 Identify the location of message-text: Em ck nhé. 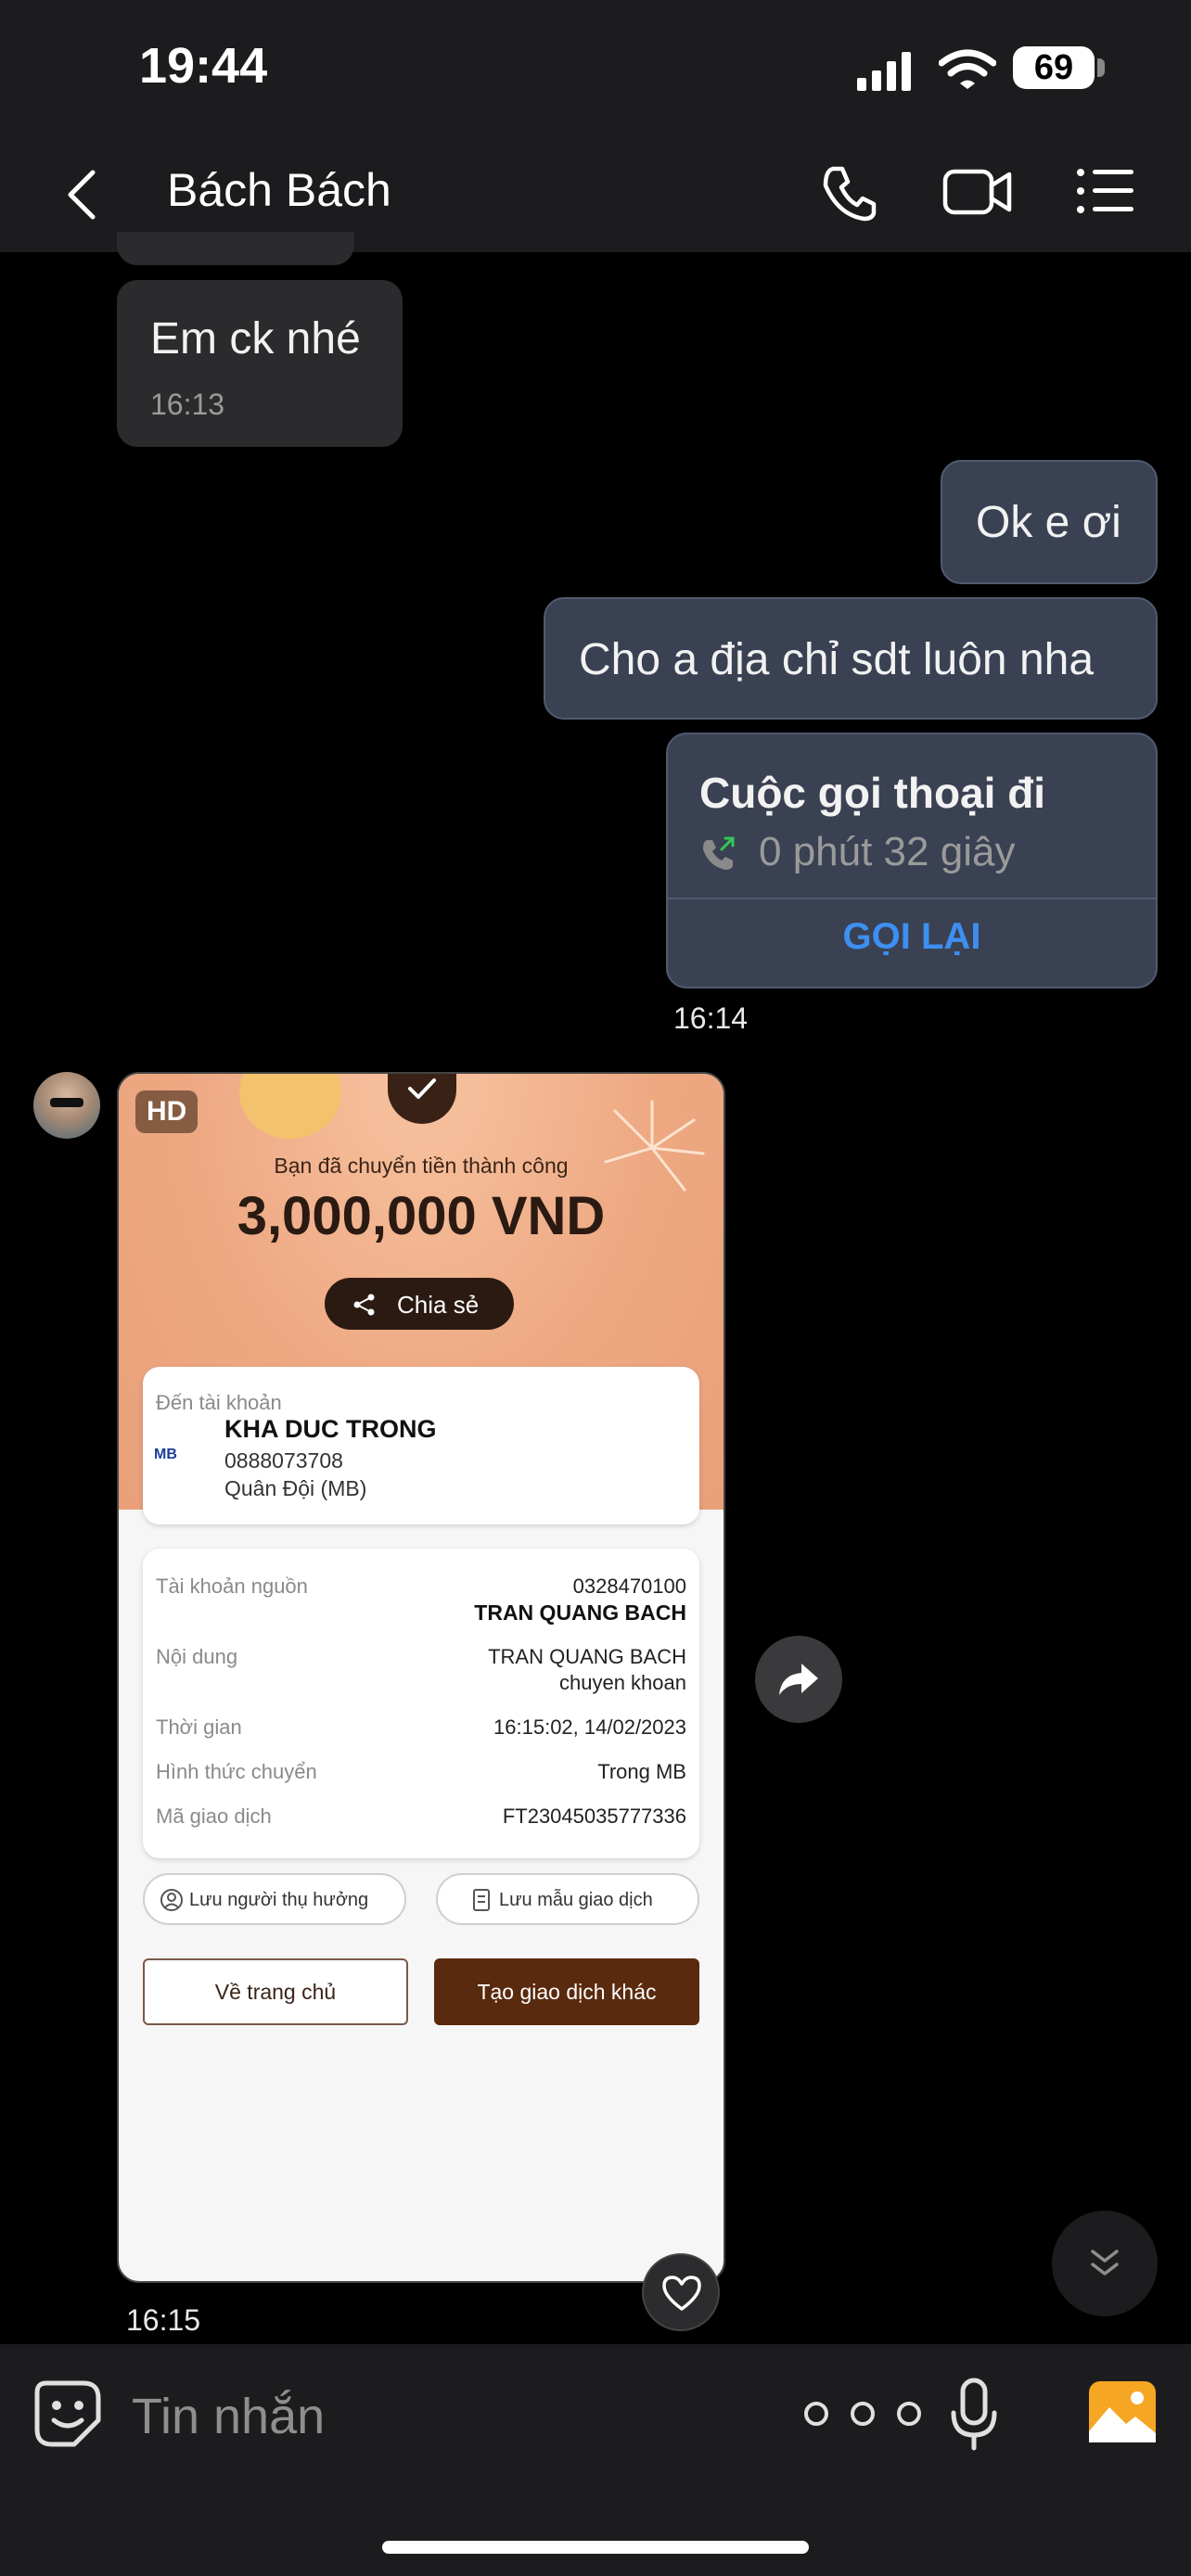
(255, 338).